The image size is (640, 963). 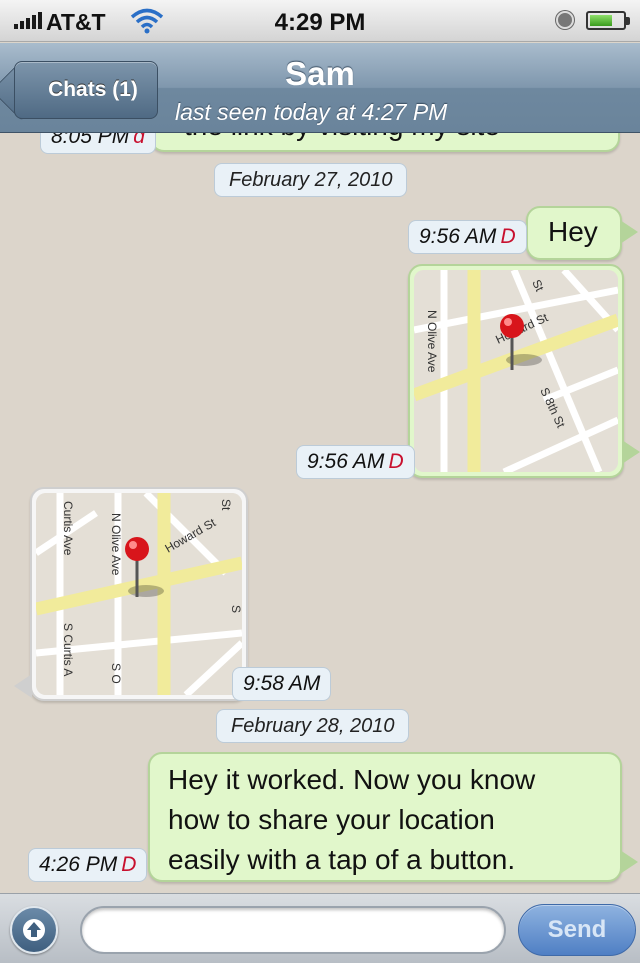 What do you see at coordinates (313, 726) in the screenshot?
I see `date-separator: February 28, 2010` at bounding box center [313, 726].